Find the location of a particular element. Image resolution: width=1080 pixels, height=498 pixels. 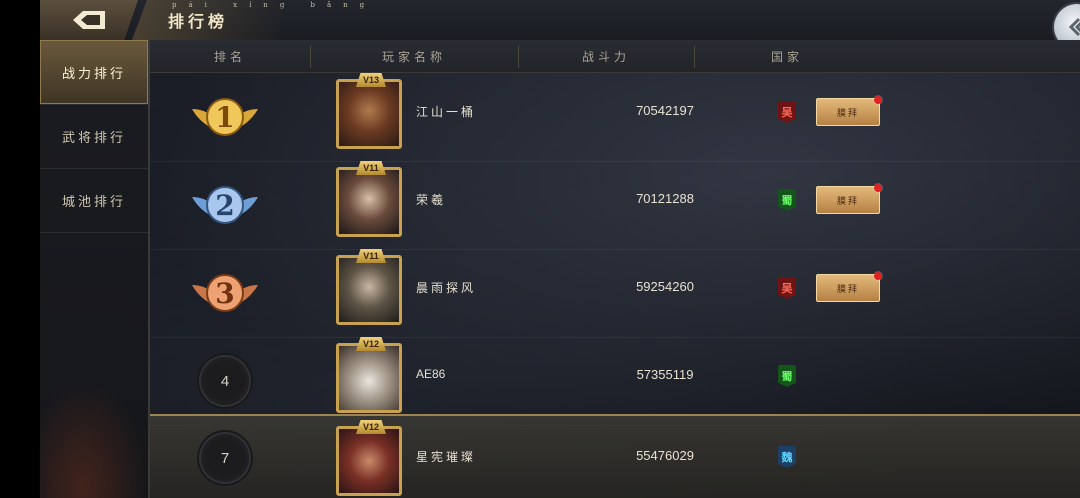

player-name: 江山一桶 is located at coordinates (446, 112).